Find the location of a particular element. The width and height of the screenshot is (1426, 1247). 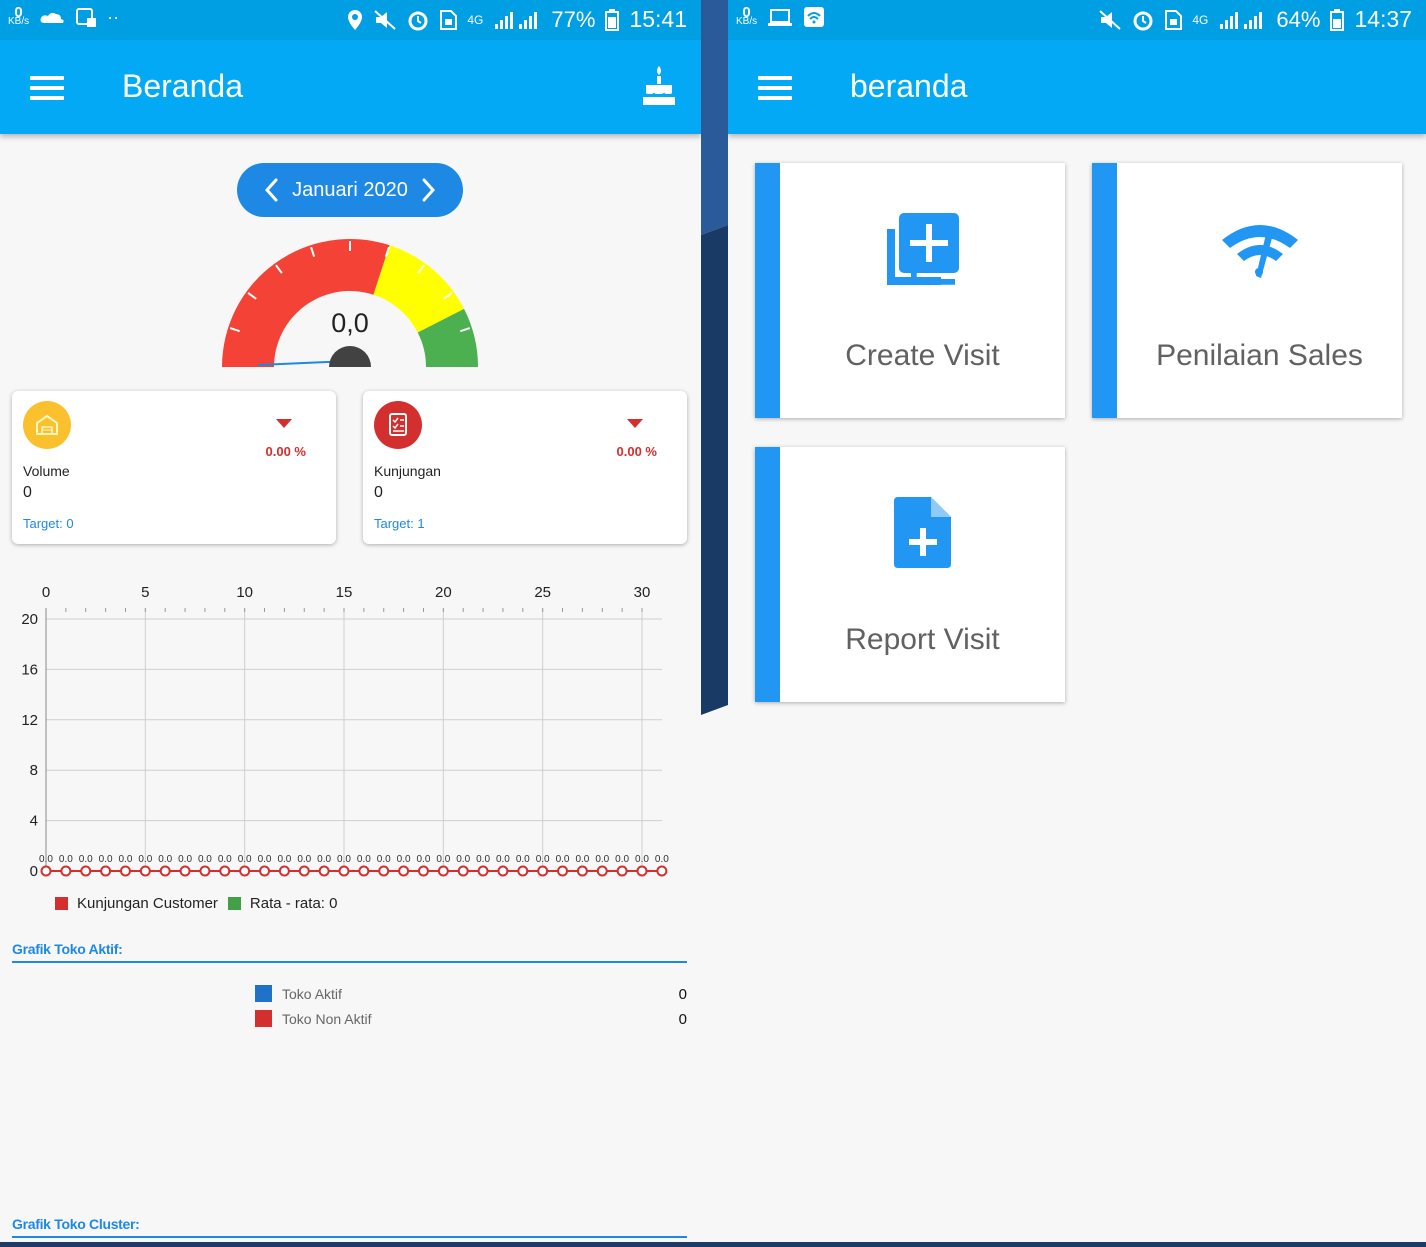

clock: 14:37 is located at coordinates (1383, 19).